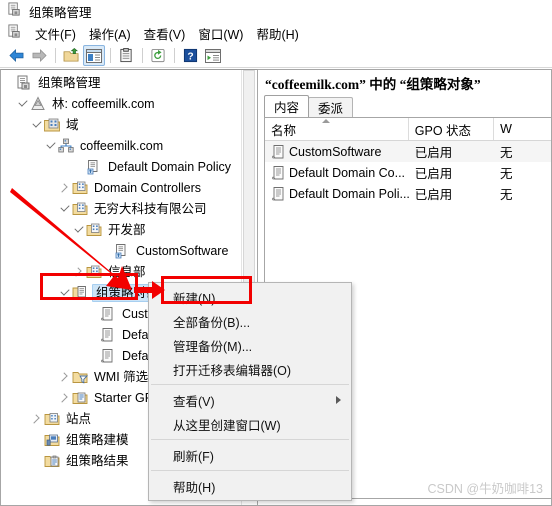  I want to click on tree-item-label: 林: coffeemilk.com, so click(103, 103).